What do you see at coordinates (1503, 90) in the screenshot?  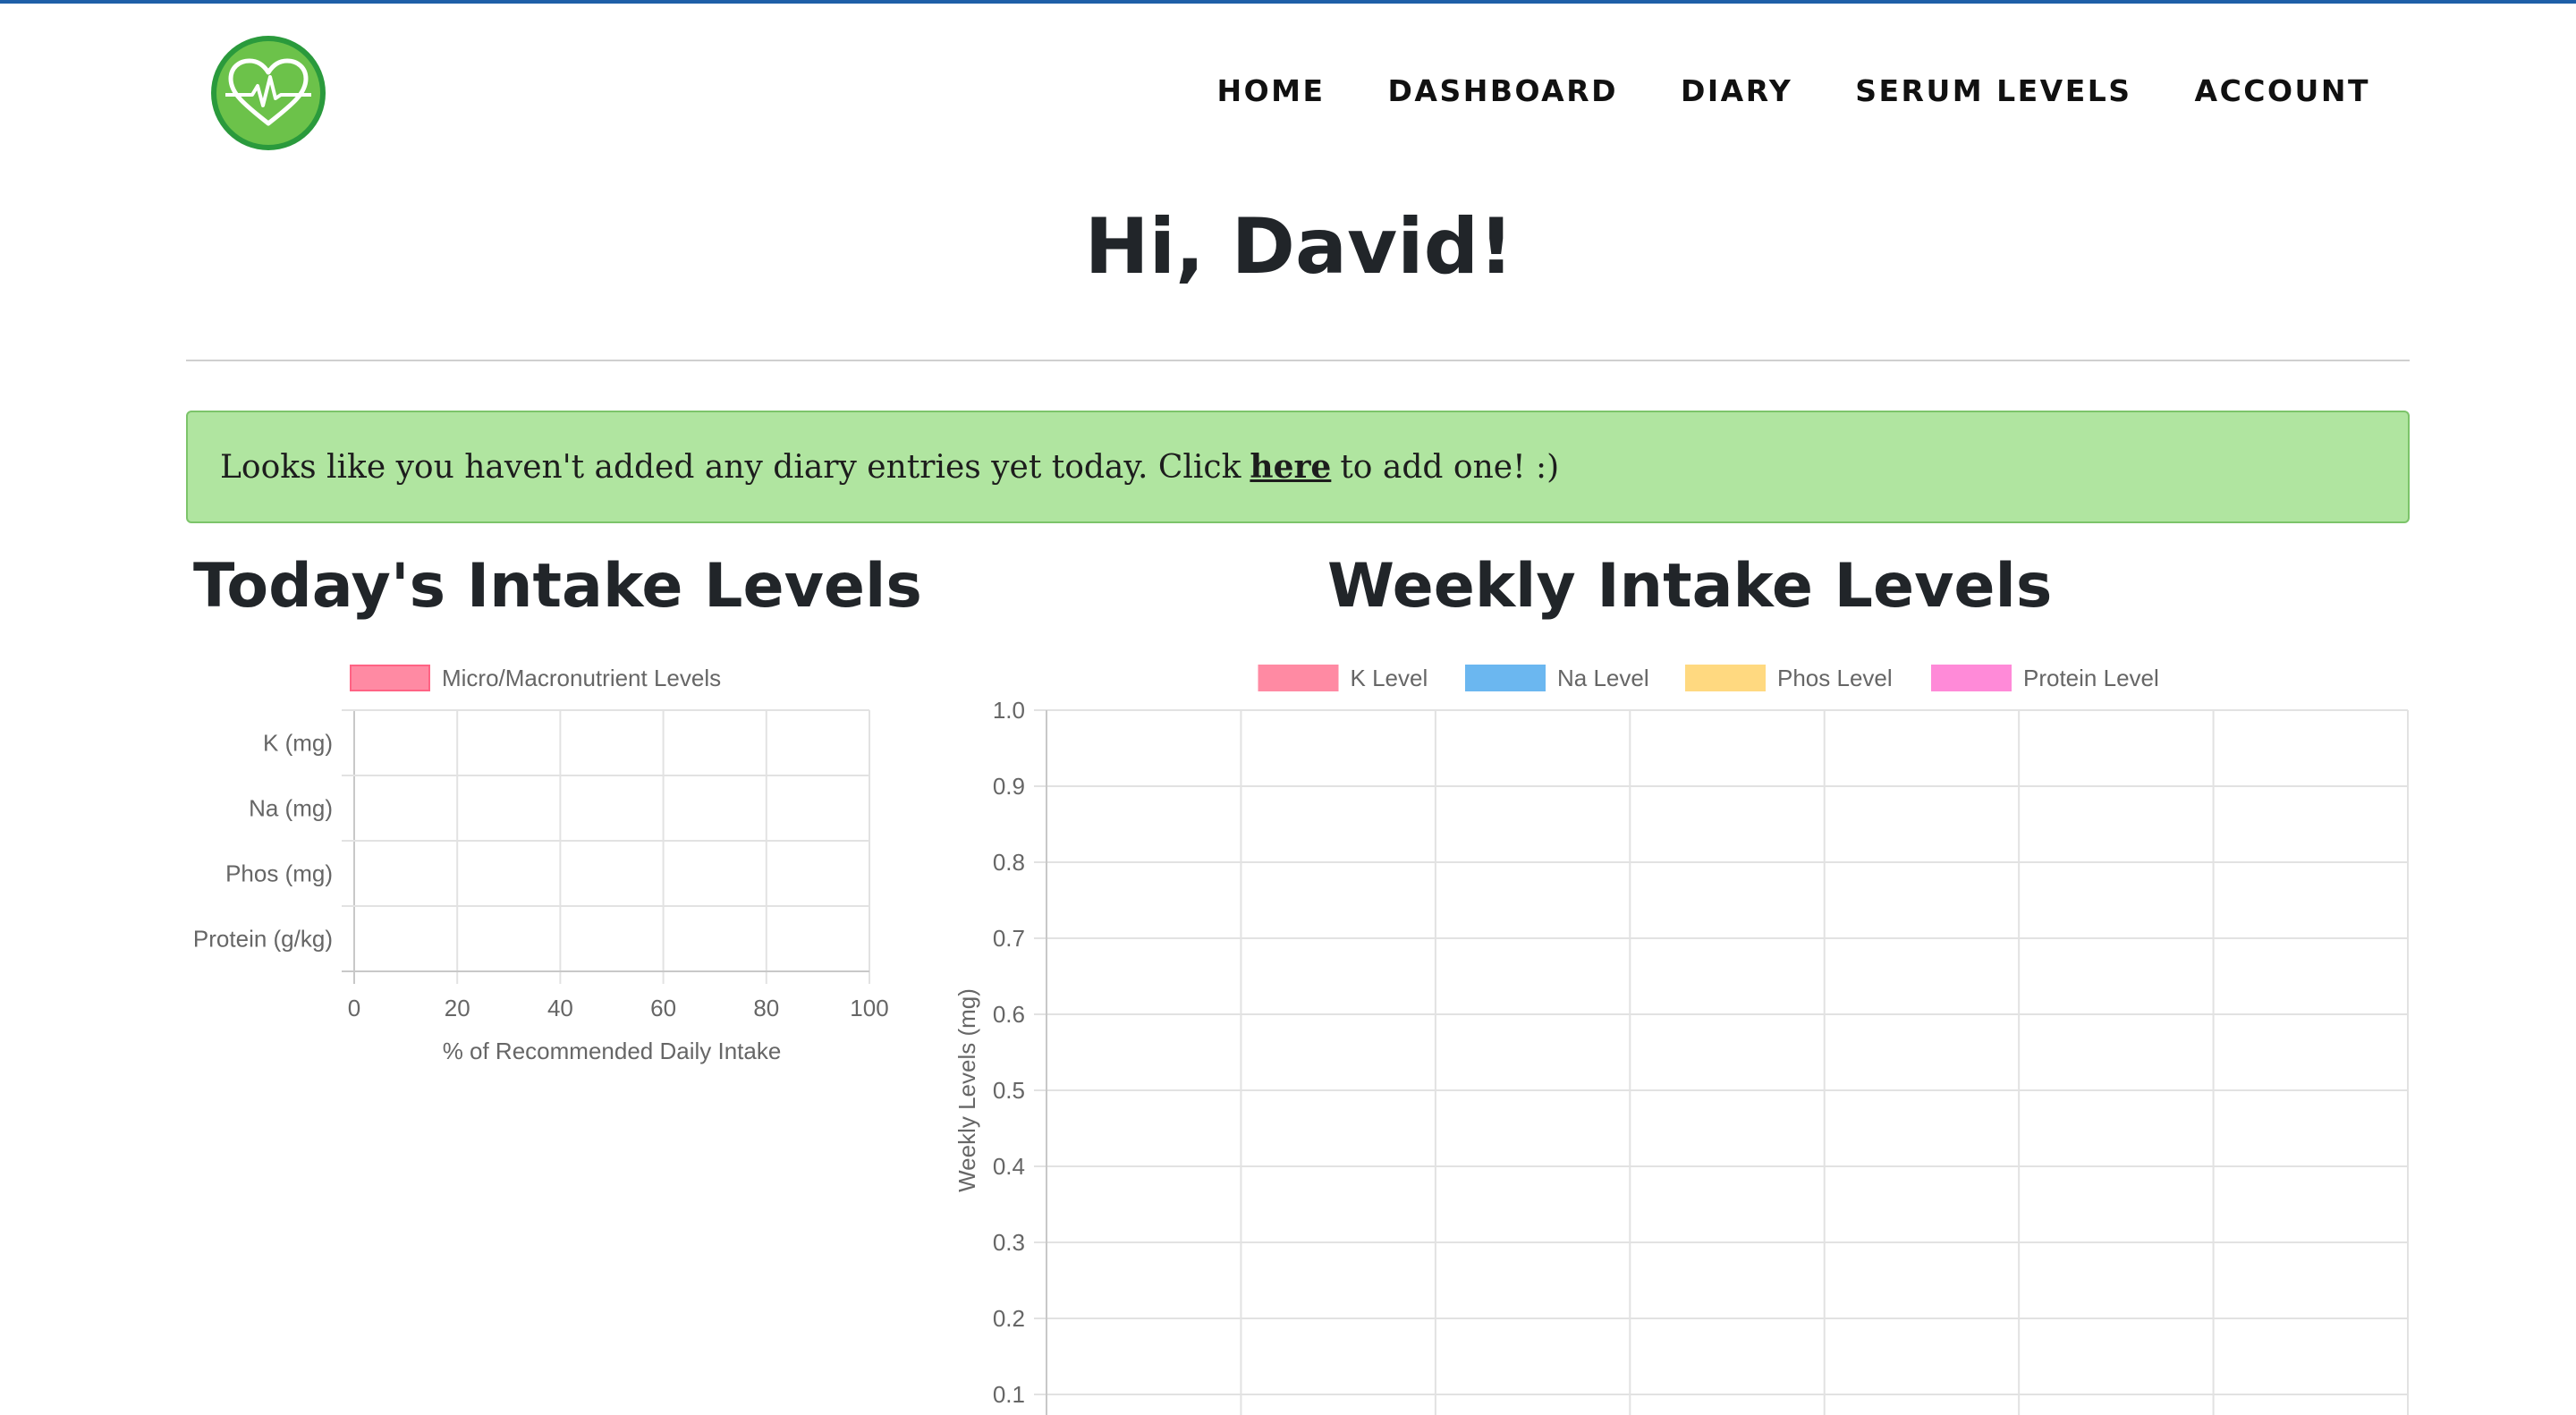 I see `nav-dashboard: DASHBOARD` at bounding box center [1503, 90].